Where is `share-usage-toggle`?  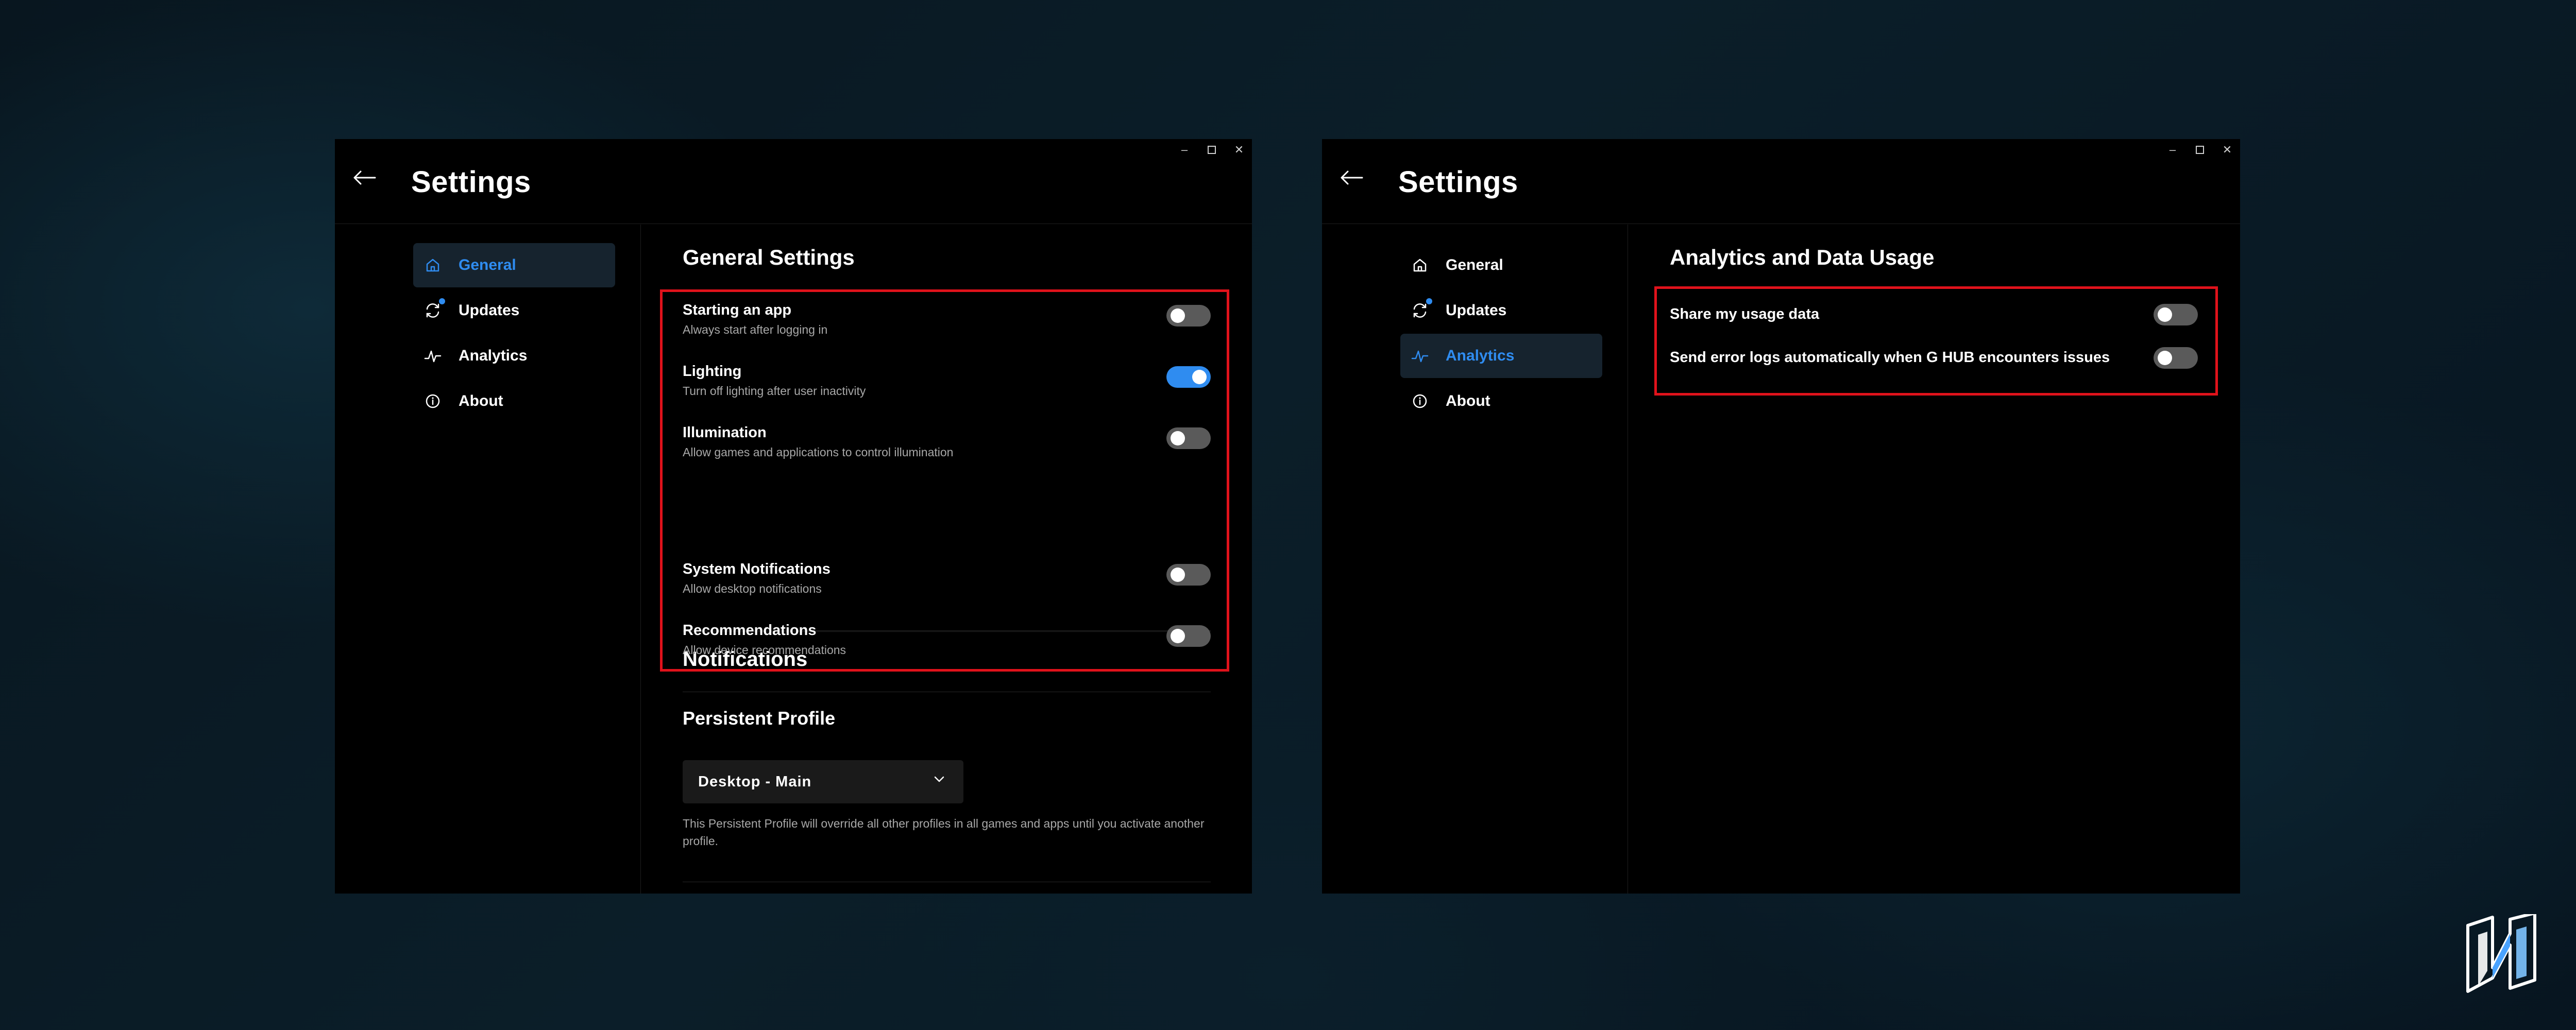
share-usage-toggle is located at coordinates (2176, 314).